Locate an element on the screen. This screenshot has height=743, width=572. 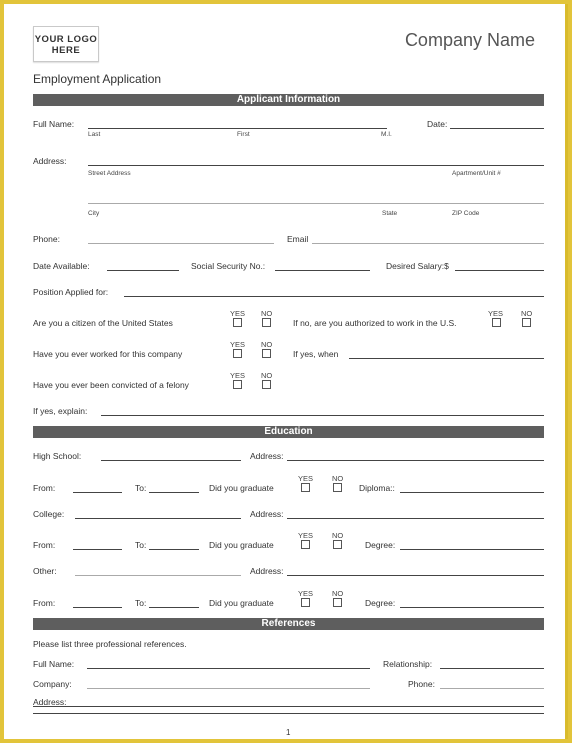
other-from-field is located at coordinates (97, 607).